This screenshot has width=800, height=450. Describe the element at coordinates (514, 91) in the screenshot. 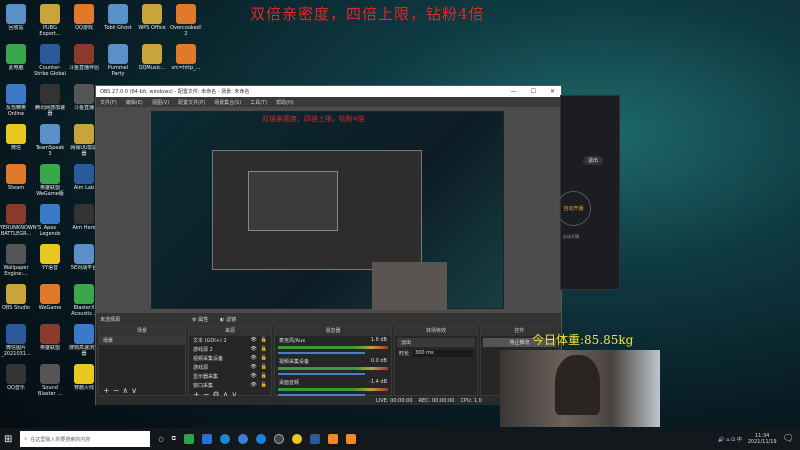

I see `minimize-button: —` at that location.